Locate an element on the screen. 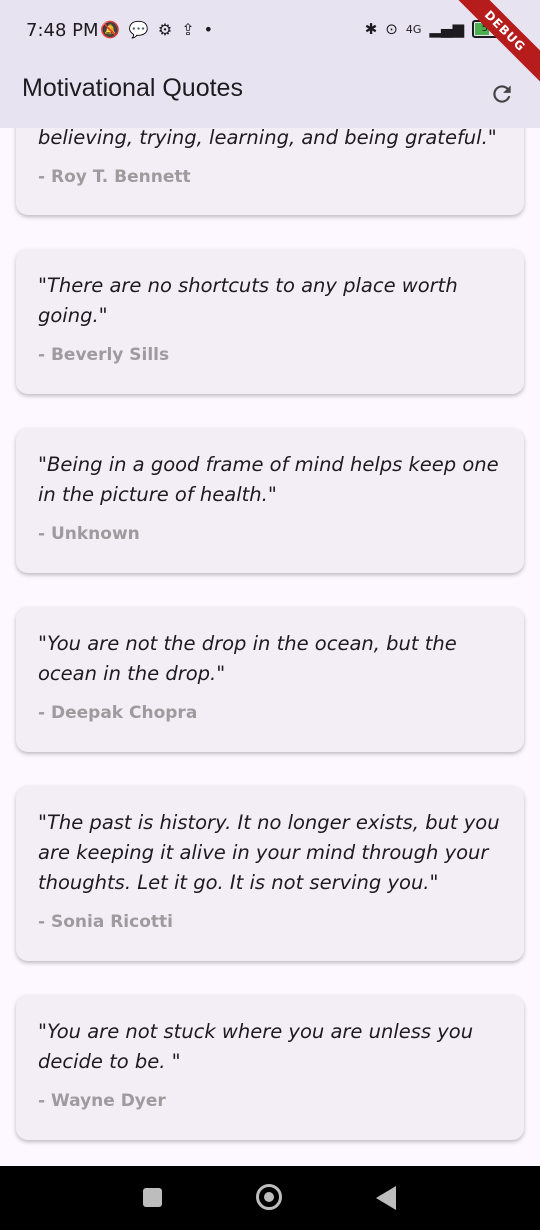 This screenshot has height=1230, width=540. status-time: 7:48 PM is located at coordinates (62, 30).